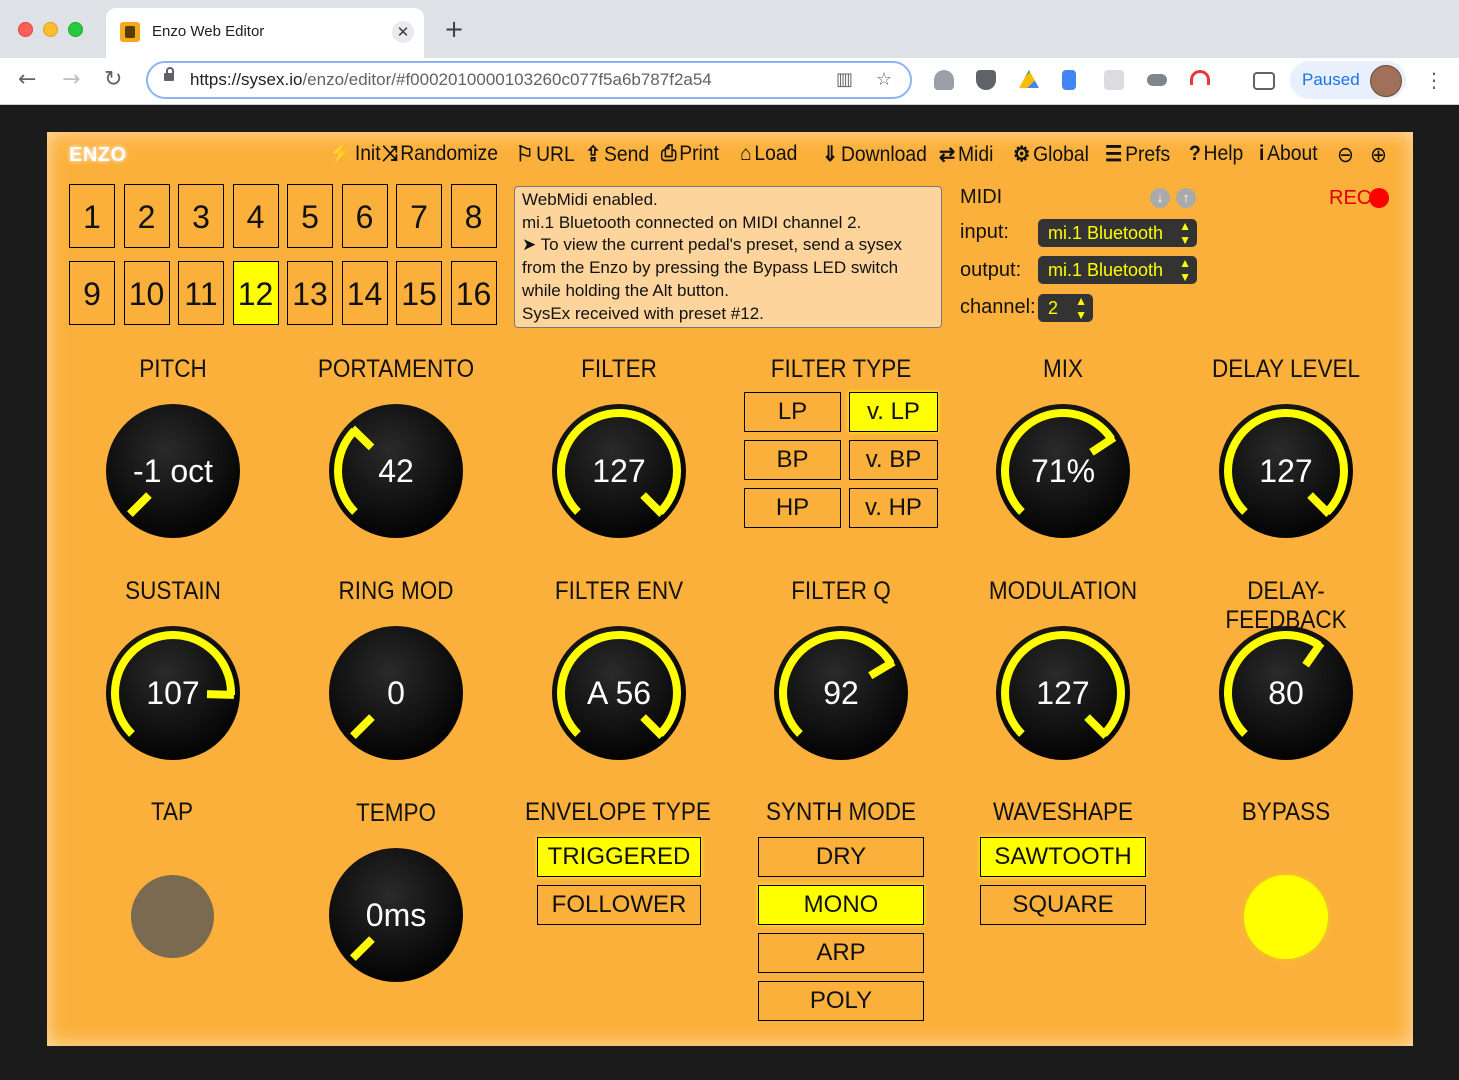 This screenshot has height=1080, width=1459. I want to click on preset-button-10: 10, so click(146, 293).